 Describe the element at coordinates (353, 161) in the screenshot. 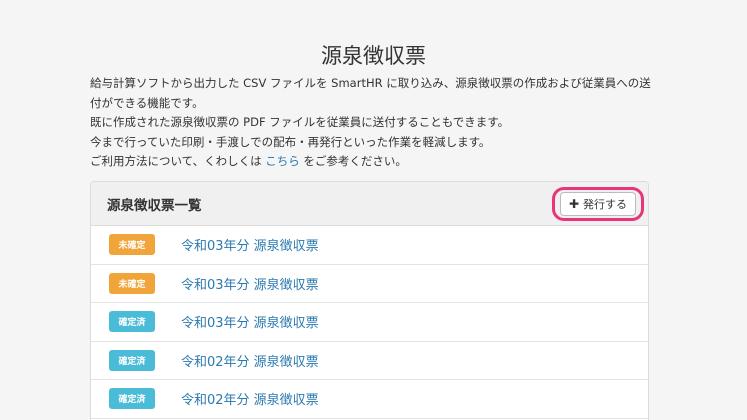

I see `description-text: をご参考ください。` at that location.